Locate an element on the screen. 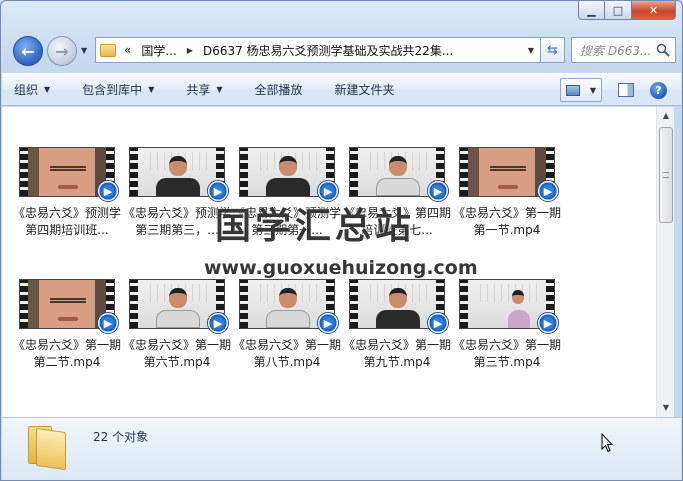 This screenshot has width=683, height=481. organize-menu: 组织 ▼ is located at coordinates (32, 89).